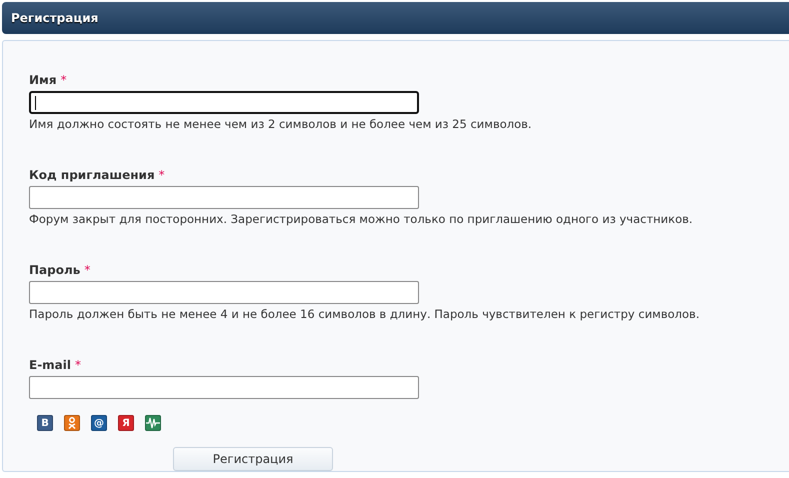  I want to click on social-login-icon: Я, so click(126, 423).